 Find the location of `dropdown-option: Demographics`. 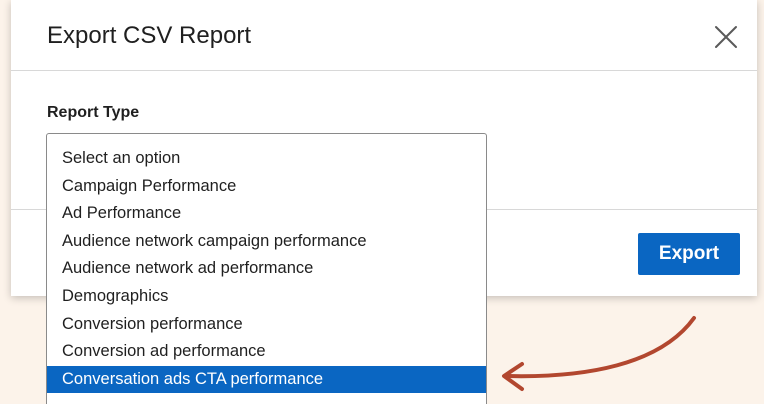

dropdown-option: Demographics is located at coordinates (266, 297).